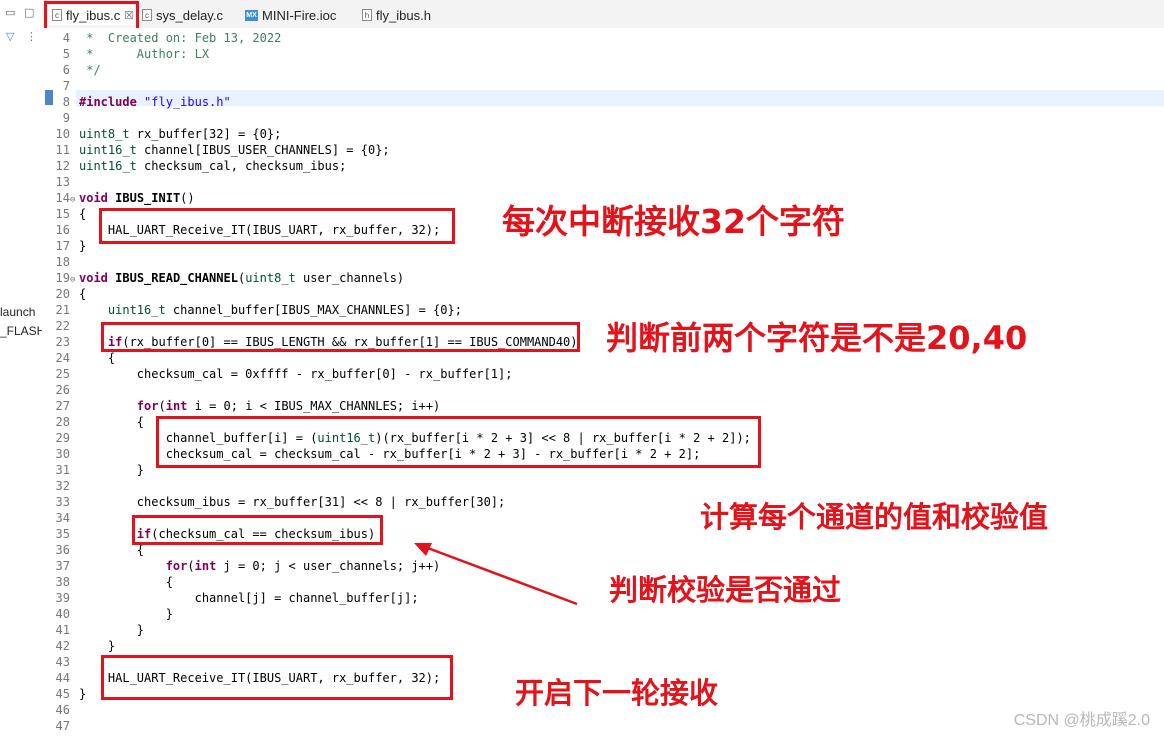 The width and height of the screenshot is (1164, 736). I want to click on annotation-note-3: 计算每个通道的值和校验值, so click(874, 517).